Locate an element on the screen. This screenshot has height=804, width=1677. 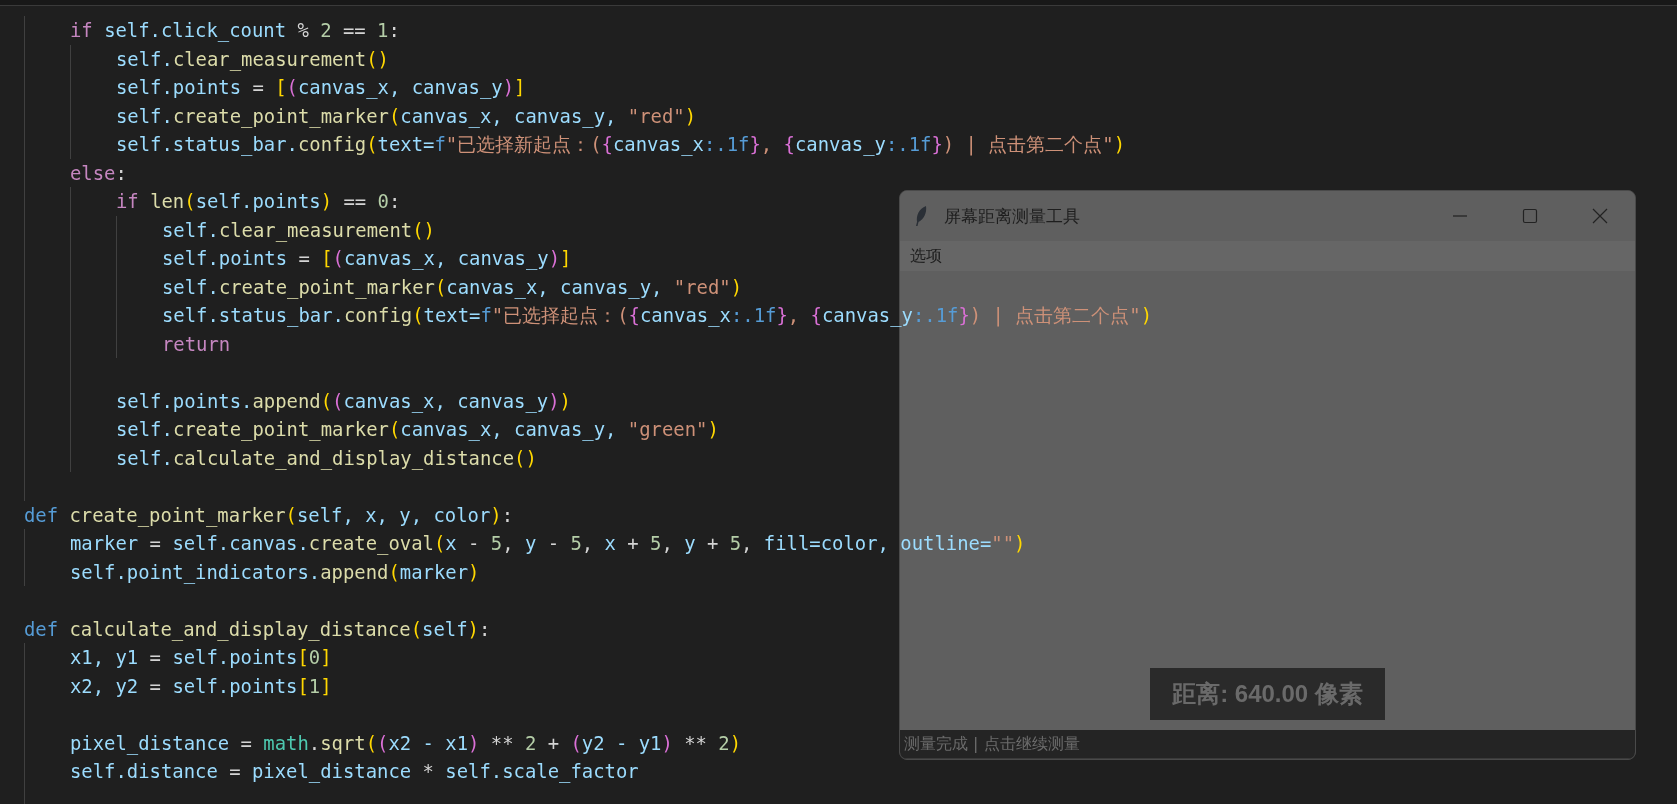
code-line: def calculate_and_display_distance(self): is located at coordinates (257, 629).